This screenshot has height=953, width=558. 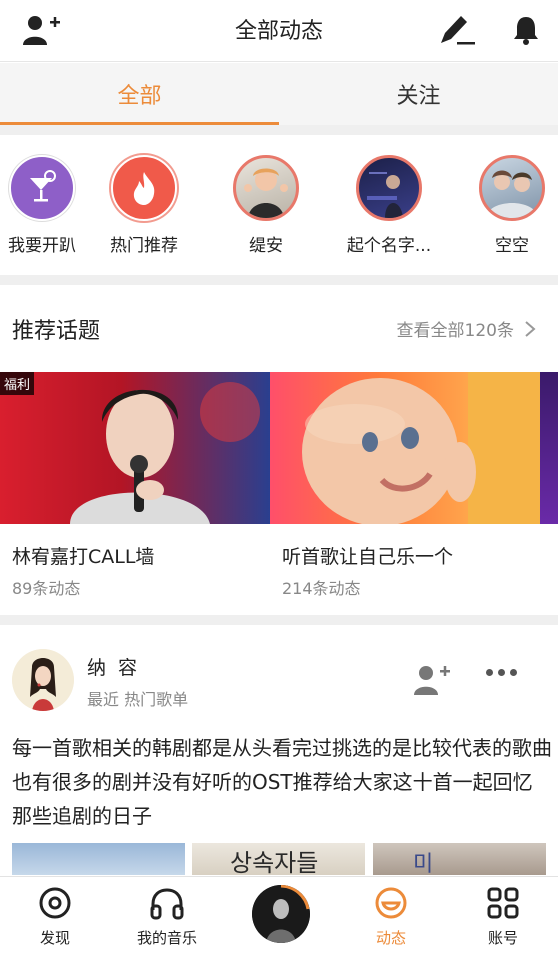 I want to click on view-all-label: 查看全部120条, so click(x=455, y=331).